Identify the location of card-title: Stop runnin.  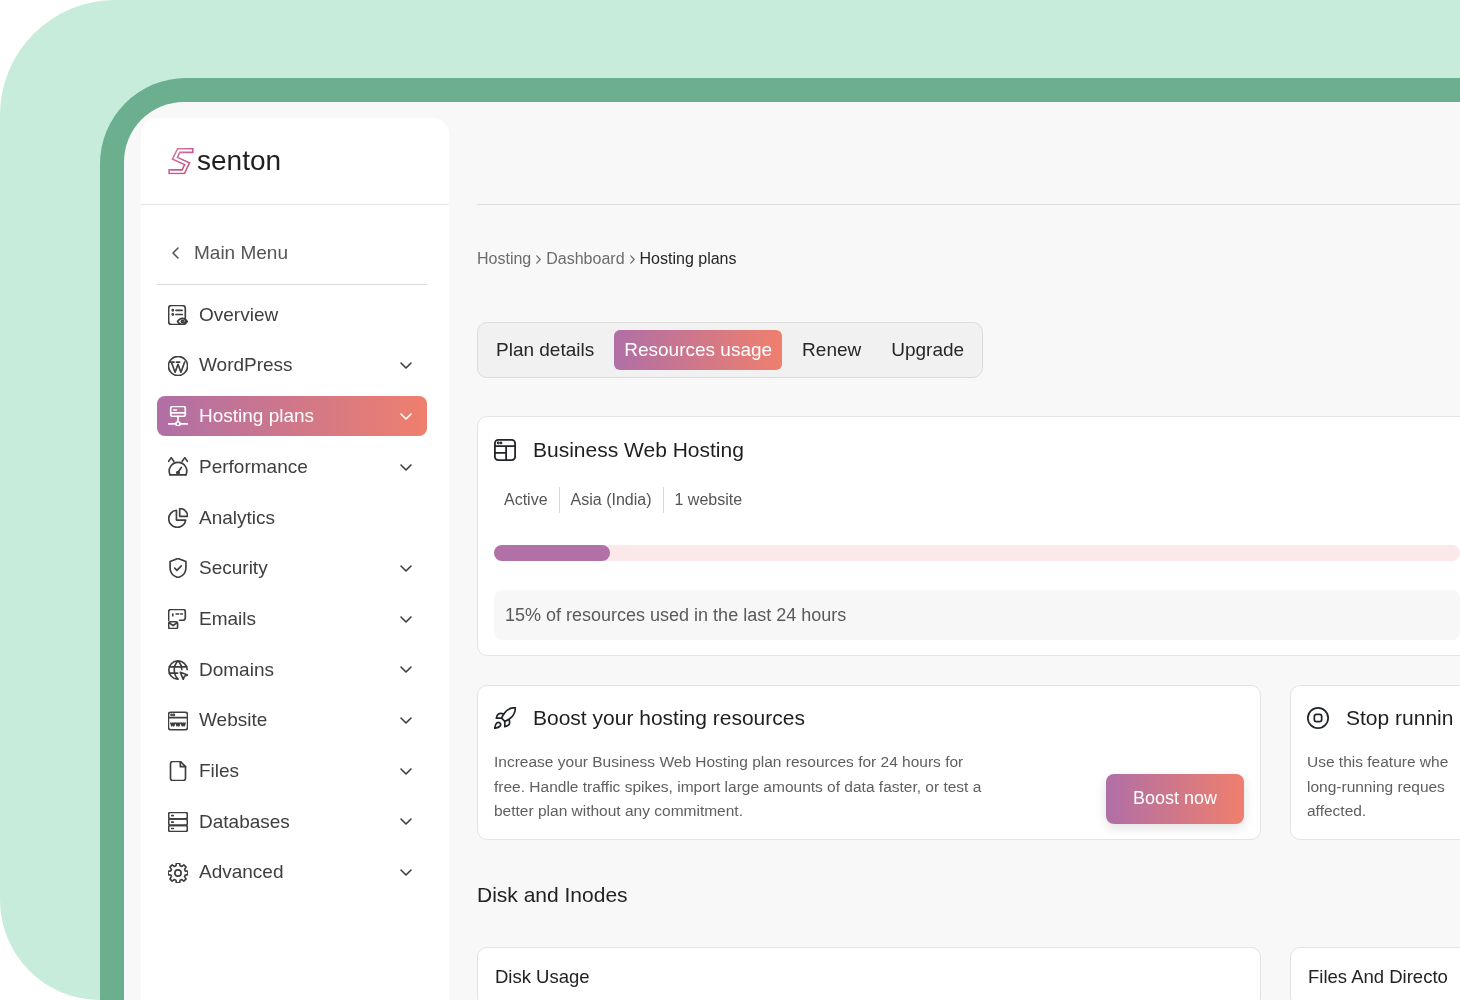
(1400, 718).